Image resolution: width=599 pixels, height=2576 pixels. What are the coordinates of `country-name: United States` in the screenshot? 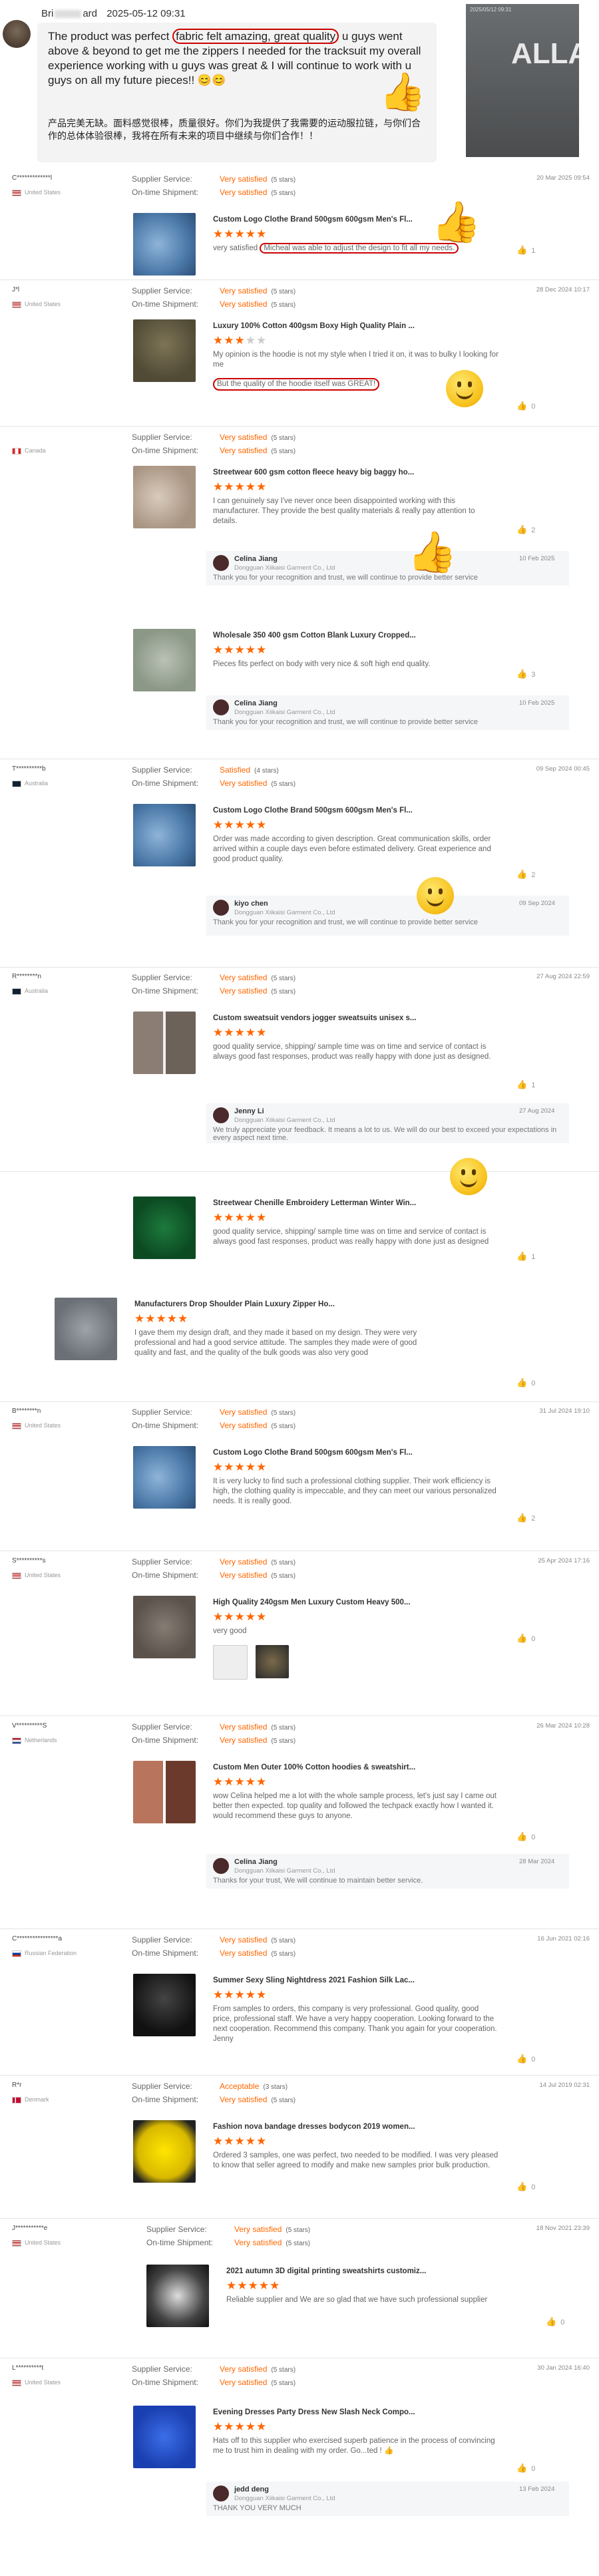 It's located at (43, 193).